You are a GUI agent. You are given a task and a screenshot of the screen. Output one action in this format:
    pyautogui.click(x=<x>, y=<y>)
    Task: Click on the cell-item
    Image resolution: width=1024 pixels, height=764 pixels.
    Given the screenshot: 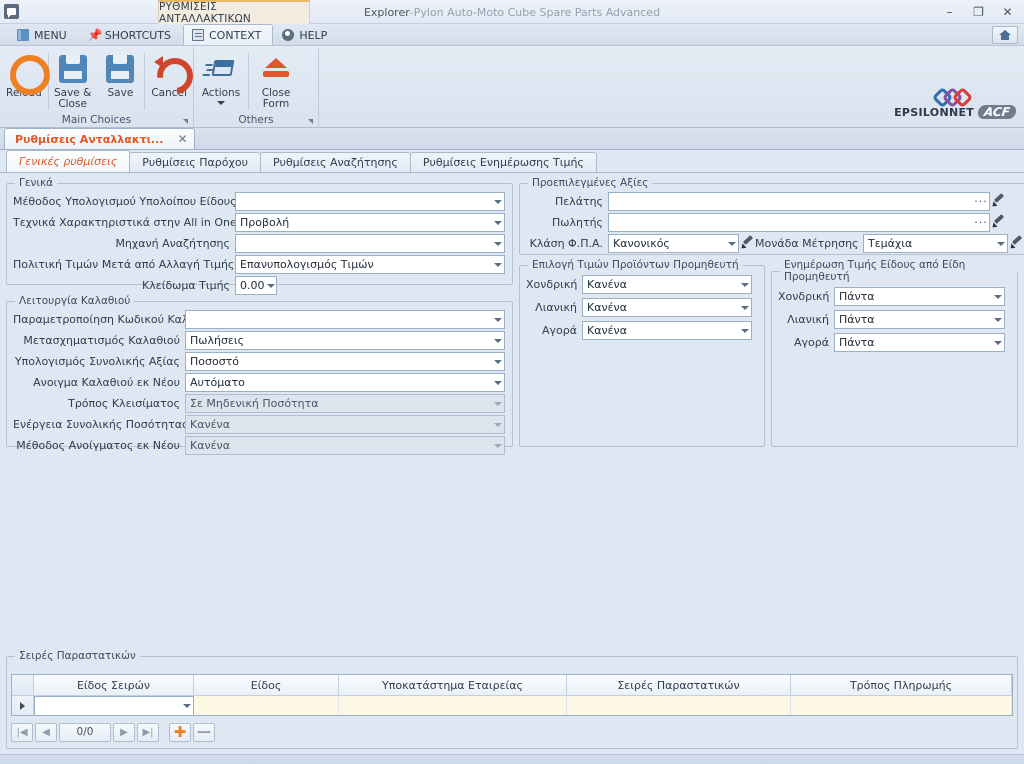 What is the action you would take?
    pyautogui.click(x=266, y=705)
    